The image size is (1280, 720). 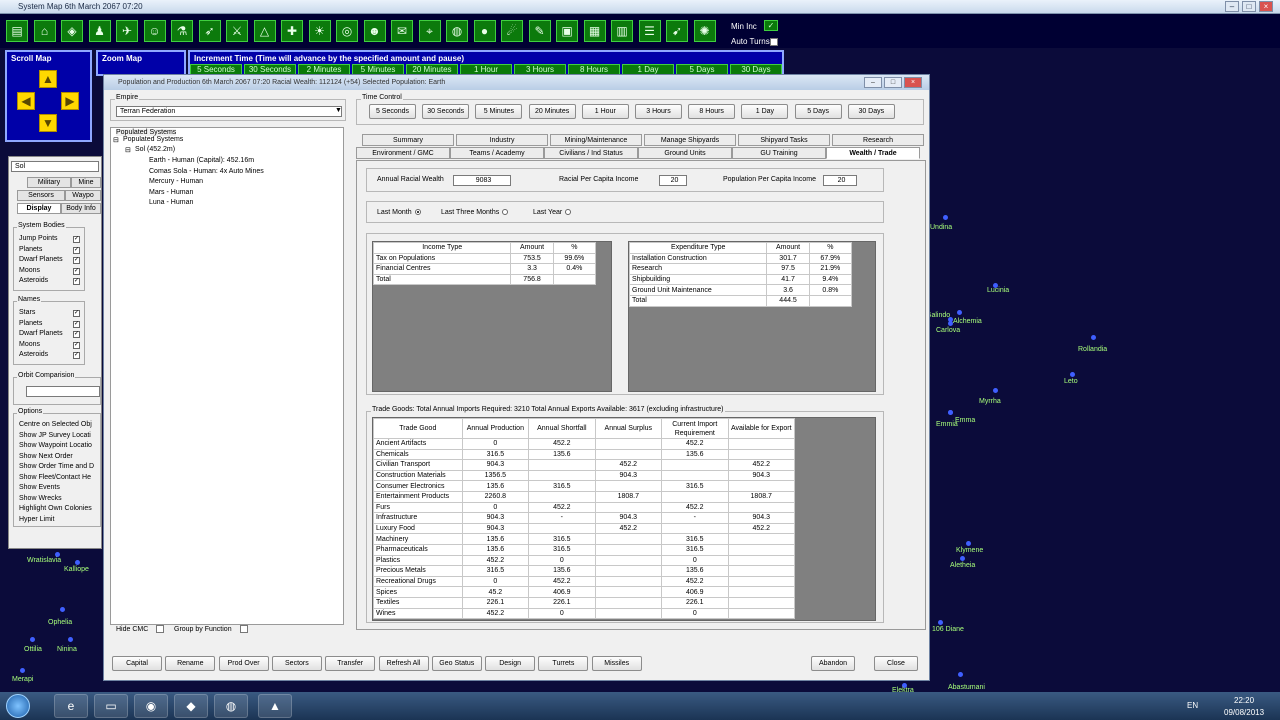 I want to click on table-row: Luxury Food 904.3 452.2 452.2, so click(x=584, y=528).